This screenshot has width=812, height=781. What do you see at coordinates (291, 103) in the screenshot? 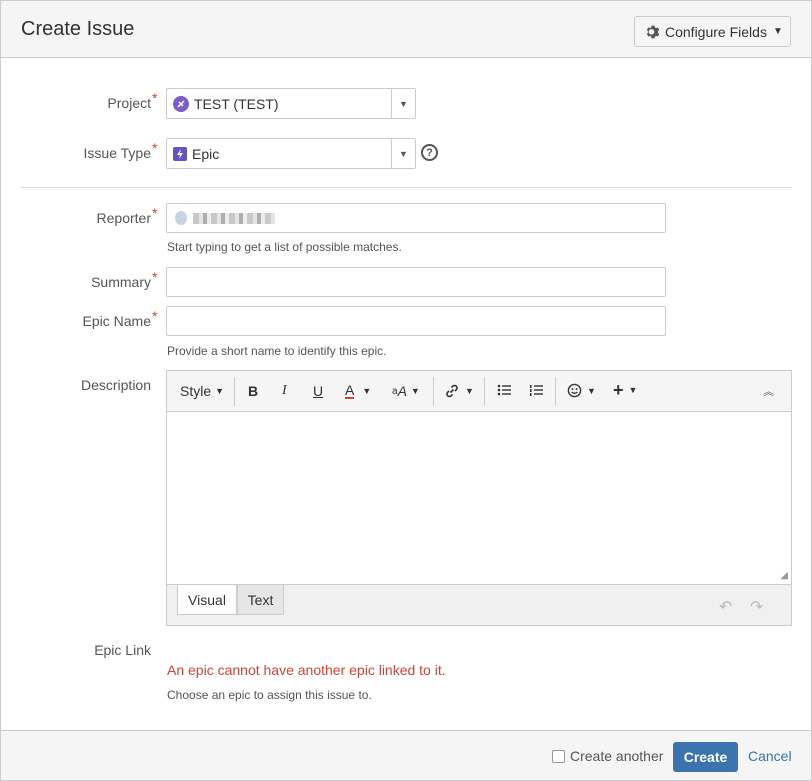
I see `project-select: TEST (TEST) ▼` at bounding box center [291, 103].